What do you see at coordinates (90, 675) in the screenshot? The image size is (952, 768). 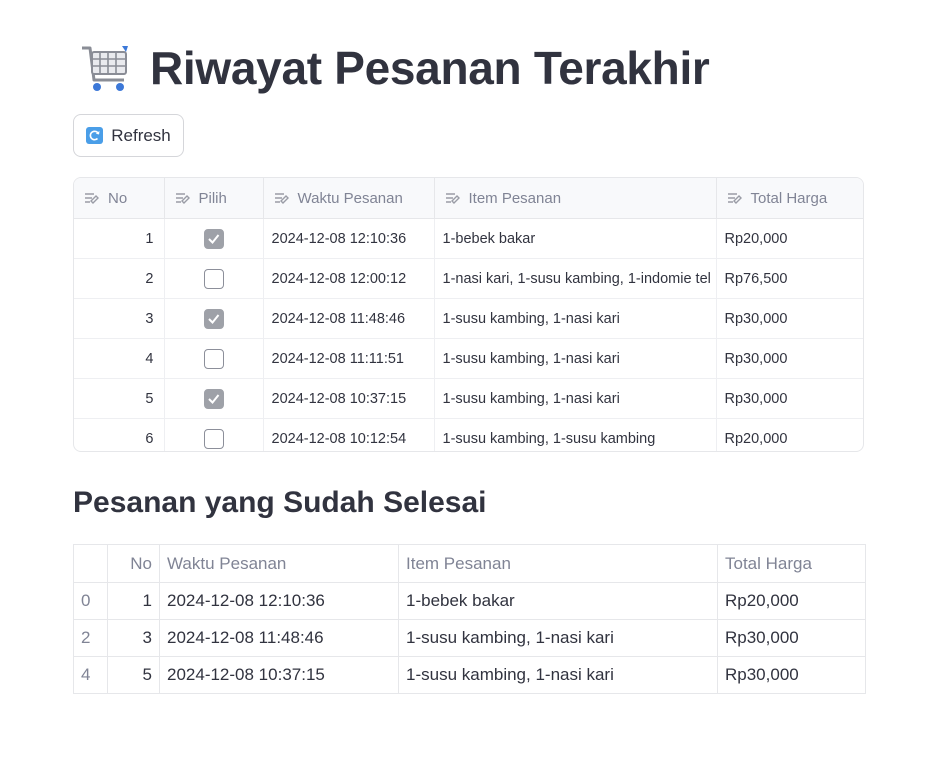 I see `row-index: 4` at bounding box center [90, 675].